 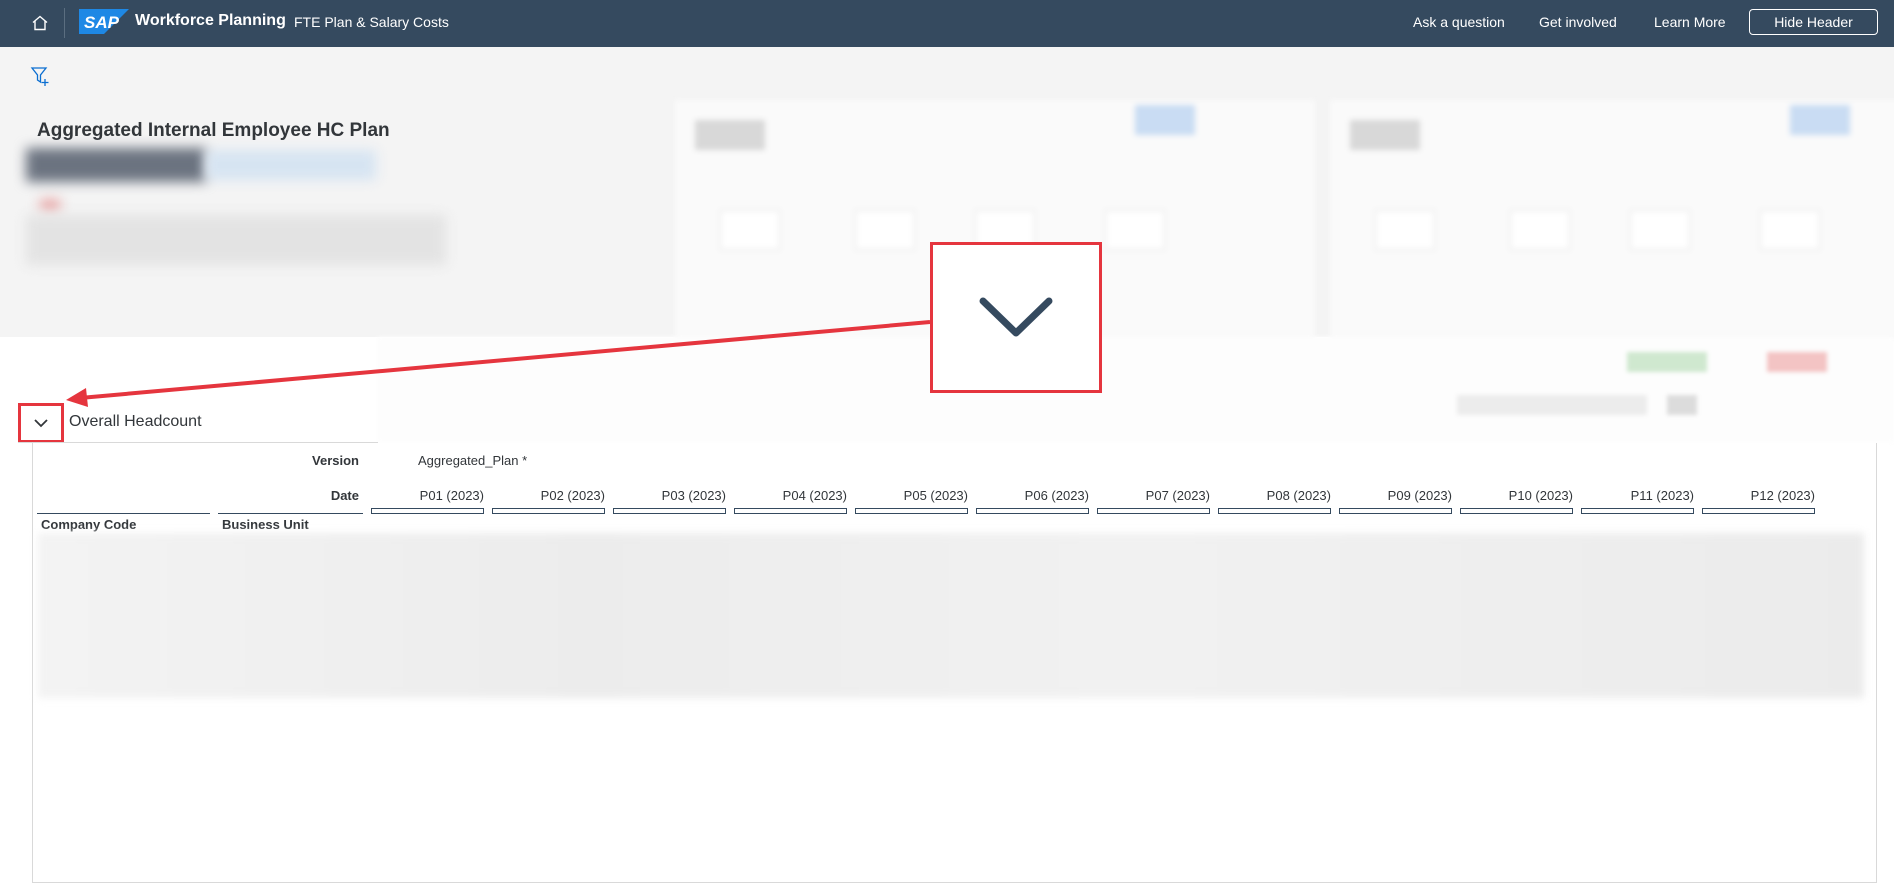 What do you see at coordinates (344, 495) in the screenshot?
I see `date-label: Date` at bounding box center [344, 495].